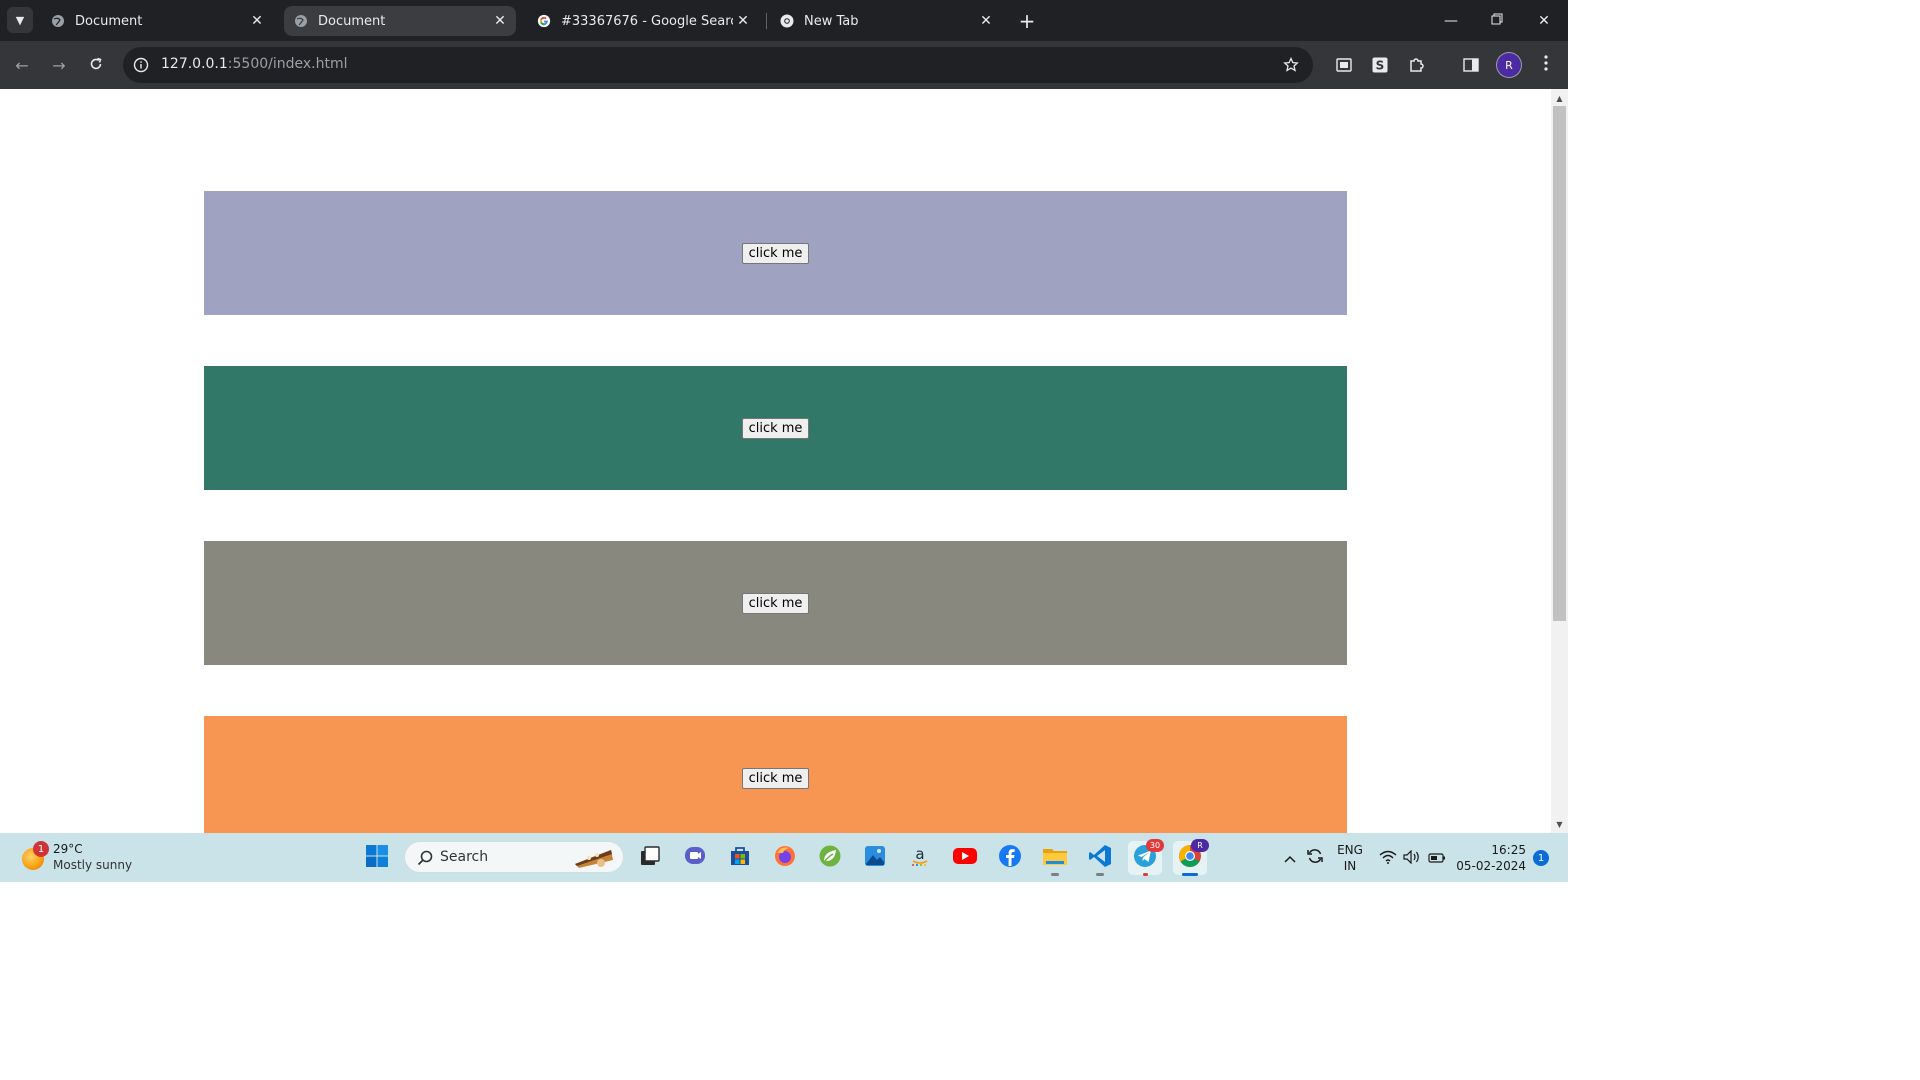  I want to click on notification-badge: 1, so click(1541, 858).